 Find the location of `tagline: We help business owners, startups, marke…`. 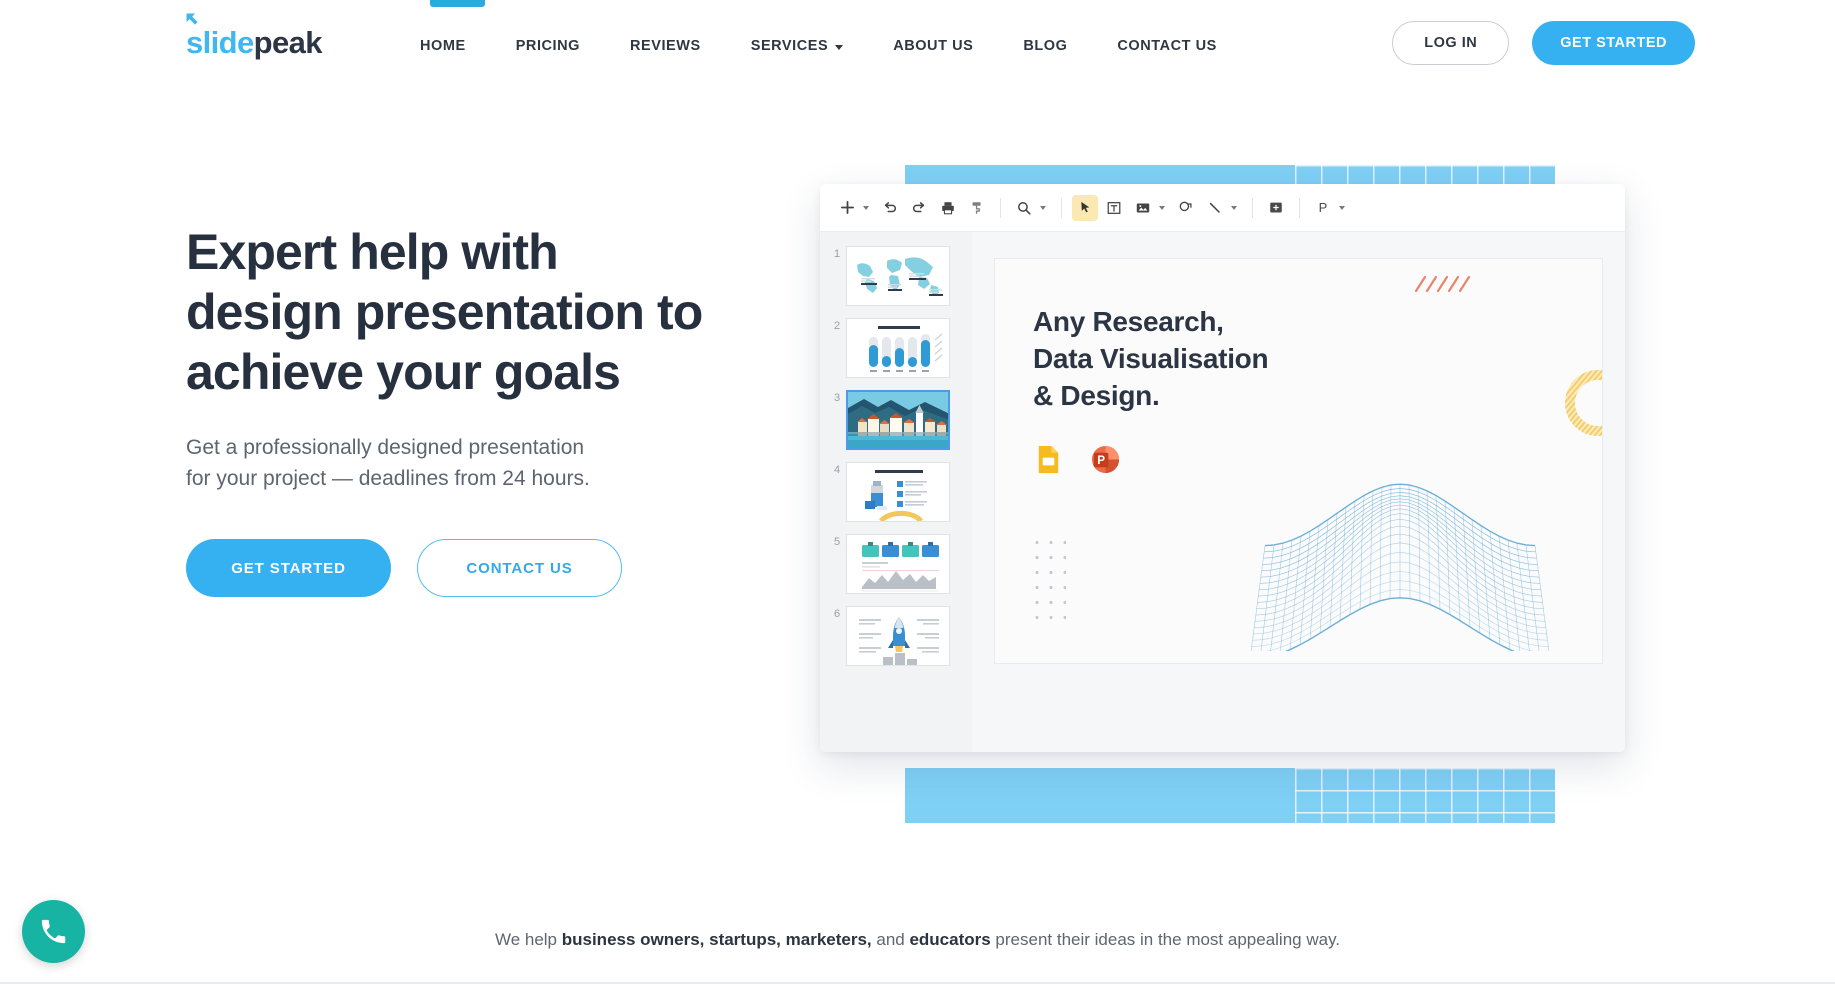

tagline: We help business owners, startups, marke… is located at coordinates (917, 940).